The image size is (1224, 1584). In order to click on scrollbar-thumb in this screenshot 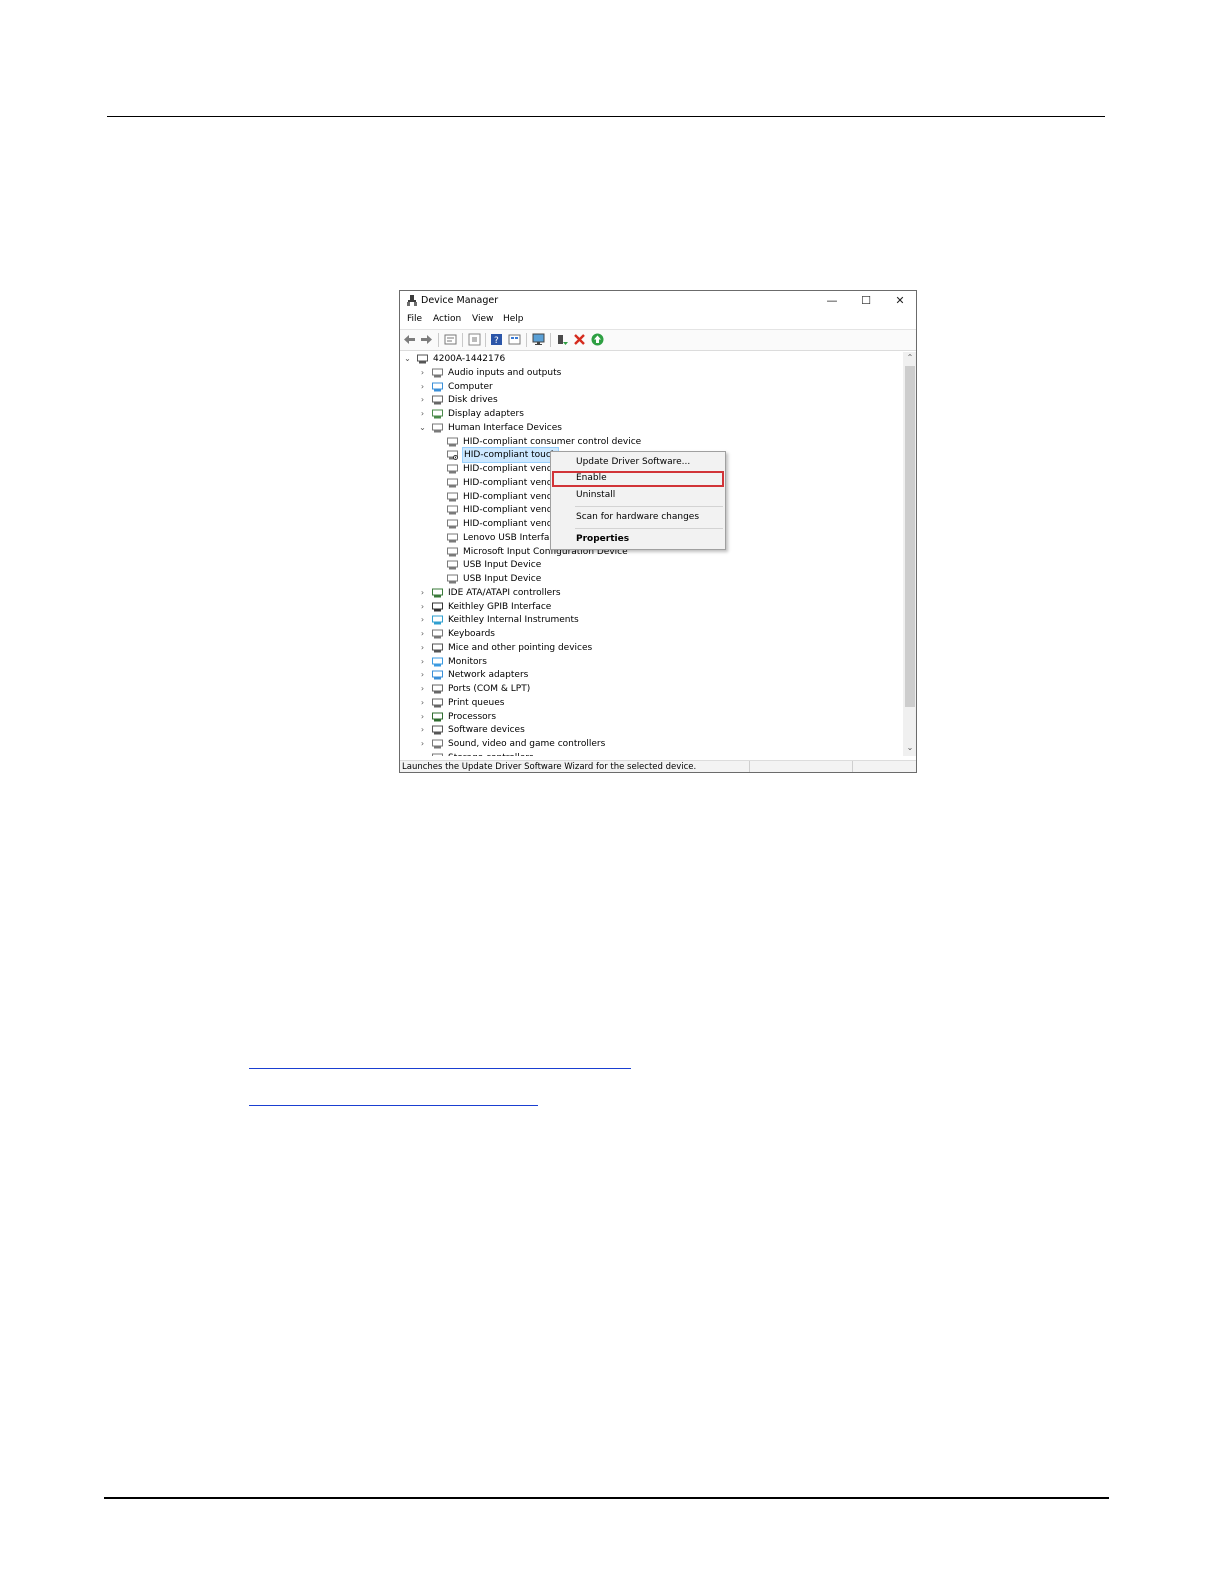, I will do `click(910, 536)`.